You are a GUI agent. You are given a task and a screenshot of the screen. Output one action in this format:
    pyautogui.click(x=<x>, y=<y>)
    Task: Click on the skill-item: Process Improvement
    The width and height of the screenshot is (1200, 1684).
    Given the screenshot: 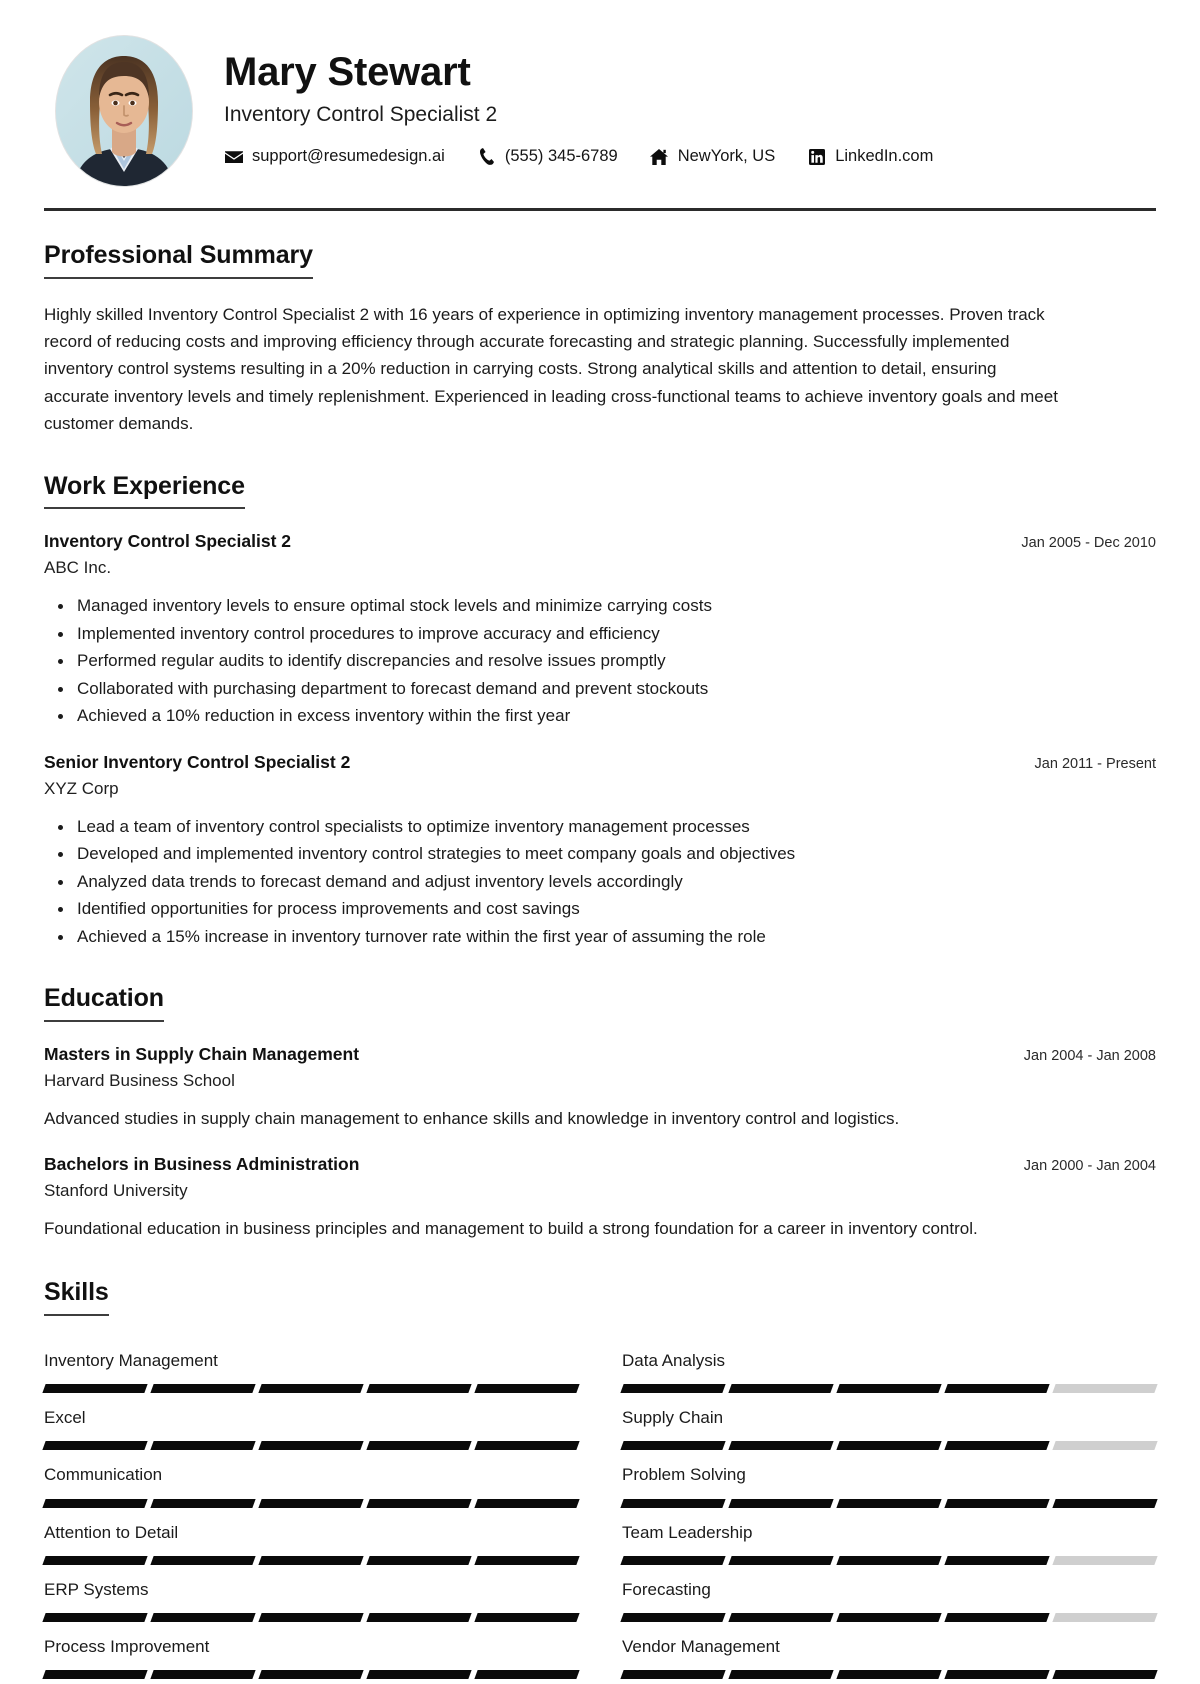 What is the action you would take?
    pyautogui.click(x=311, y=1650)
    